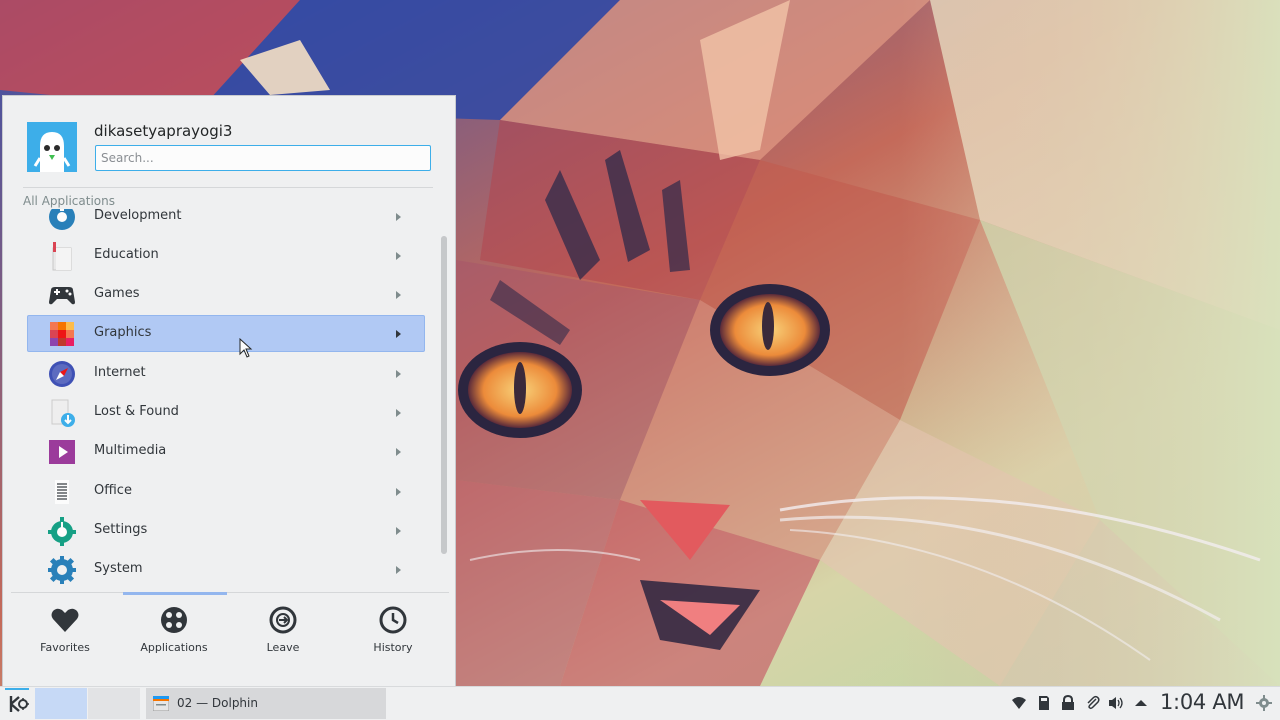  I want to click on user-avatar-icon, so click(52, 147).